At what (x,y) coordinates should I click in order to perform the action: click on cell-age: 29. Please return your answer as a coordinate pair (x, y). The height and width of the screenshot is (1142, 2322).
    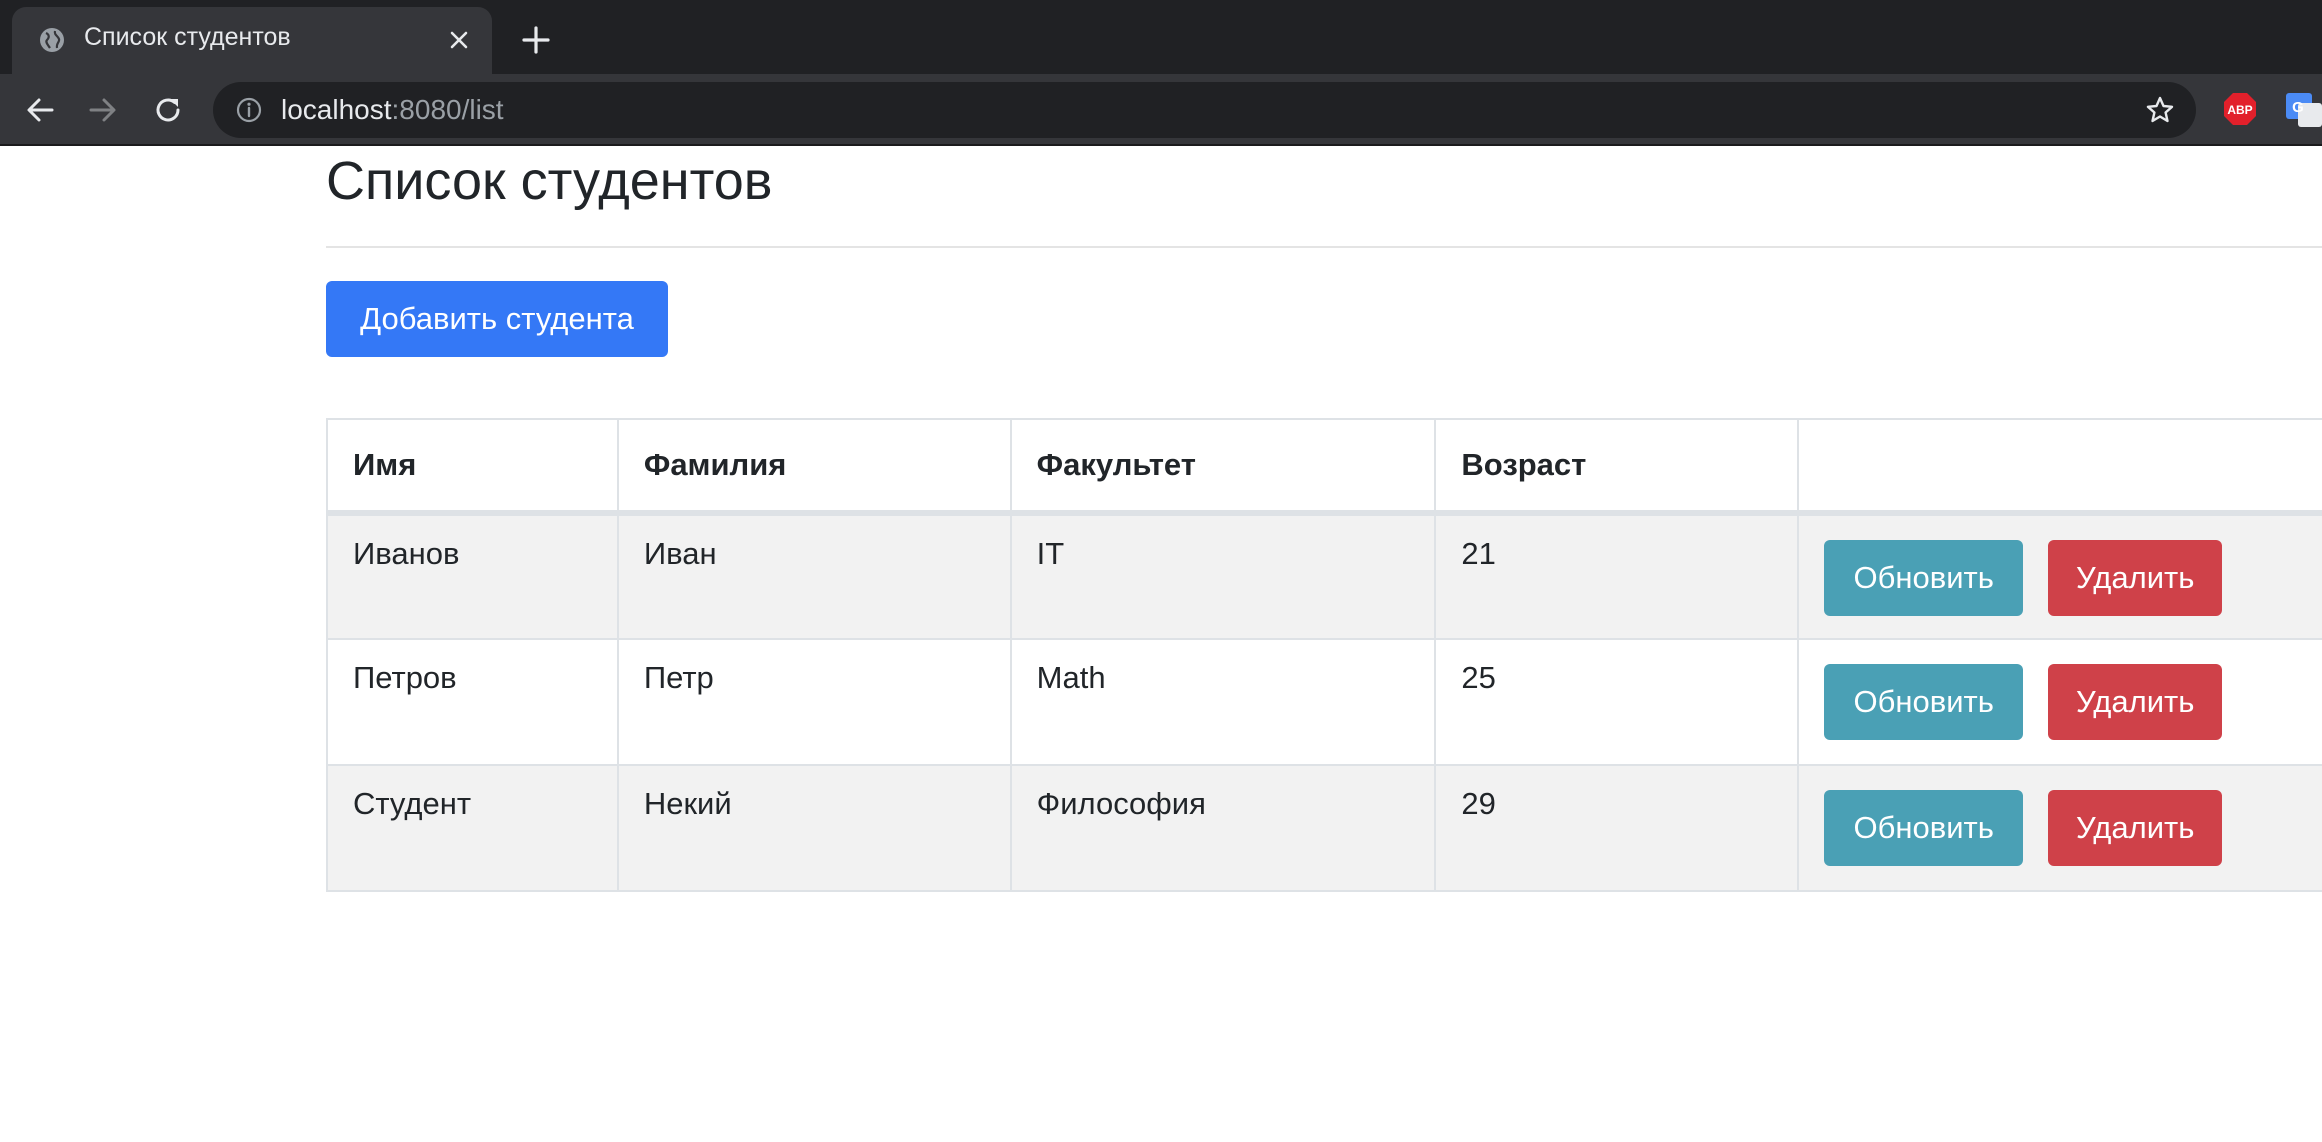
    Looking at the image, I should click on (1617, 828).